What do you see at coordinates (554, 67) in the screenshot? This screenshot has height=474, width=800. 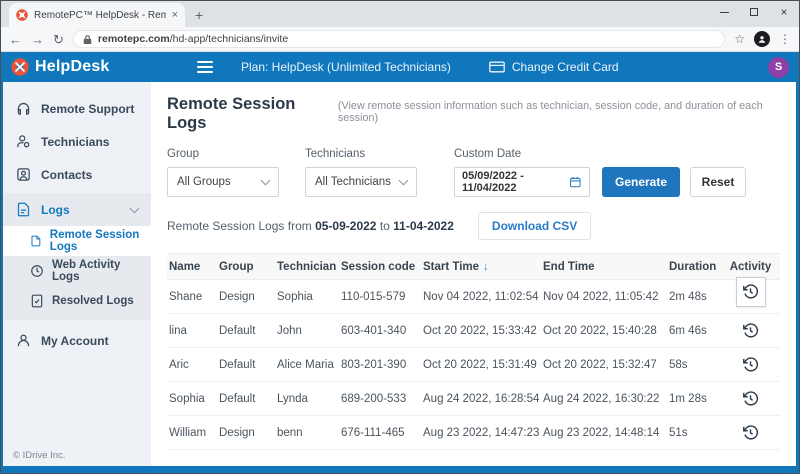 I see `change-credit-card-button: Change Credit Card` at bounding box center [554, 67].